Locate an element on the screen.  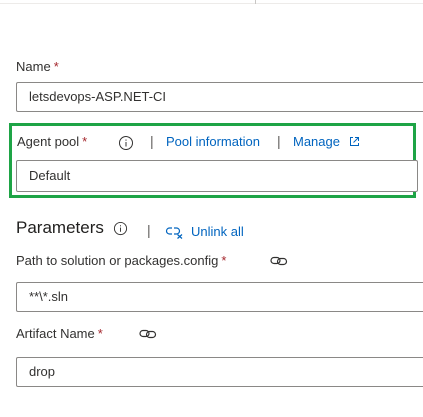
agent-pool-label-text: Agent pool is located at coordinates (48, 141).